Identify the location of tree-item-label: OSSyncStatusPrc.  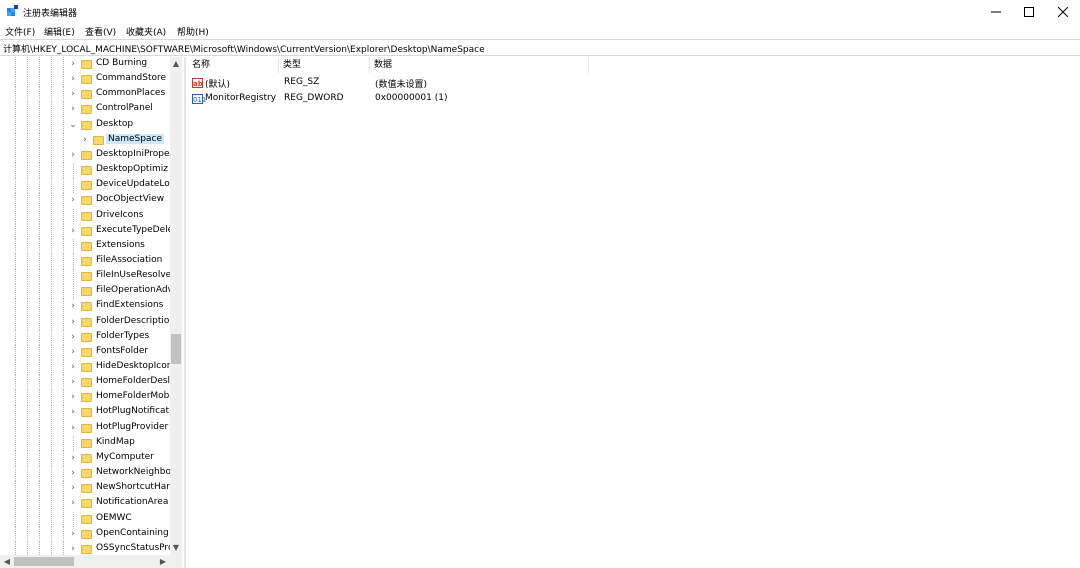
(133, 547).